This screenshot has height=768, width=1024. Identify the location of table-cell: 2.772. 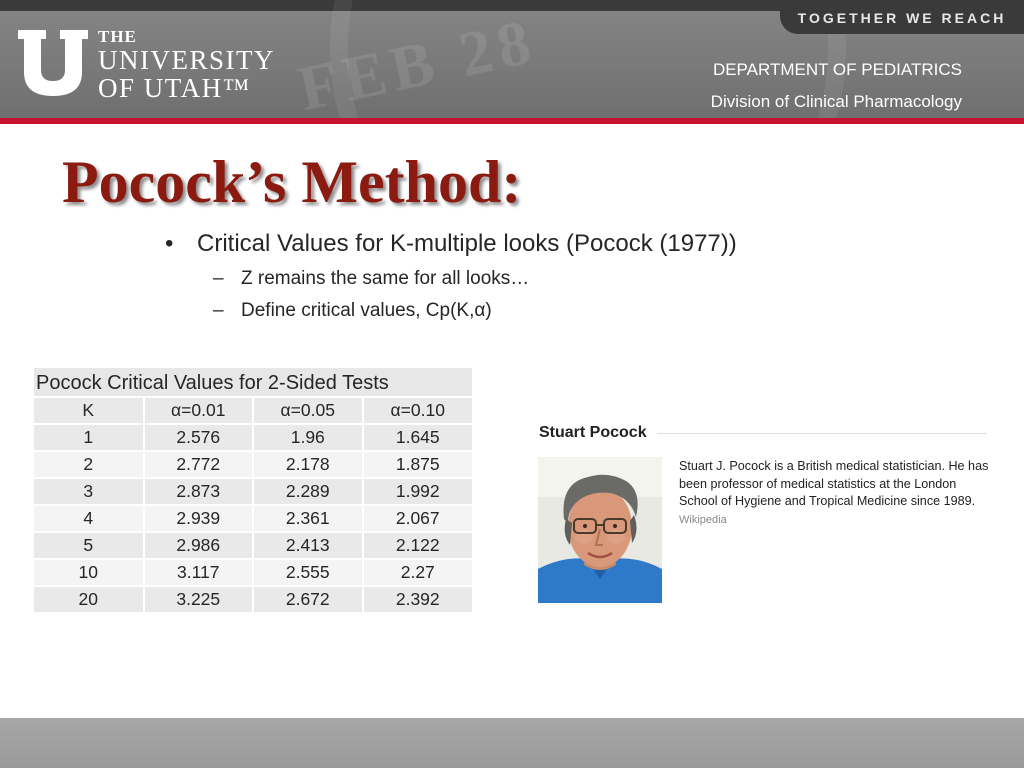
(198, 465).